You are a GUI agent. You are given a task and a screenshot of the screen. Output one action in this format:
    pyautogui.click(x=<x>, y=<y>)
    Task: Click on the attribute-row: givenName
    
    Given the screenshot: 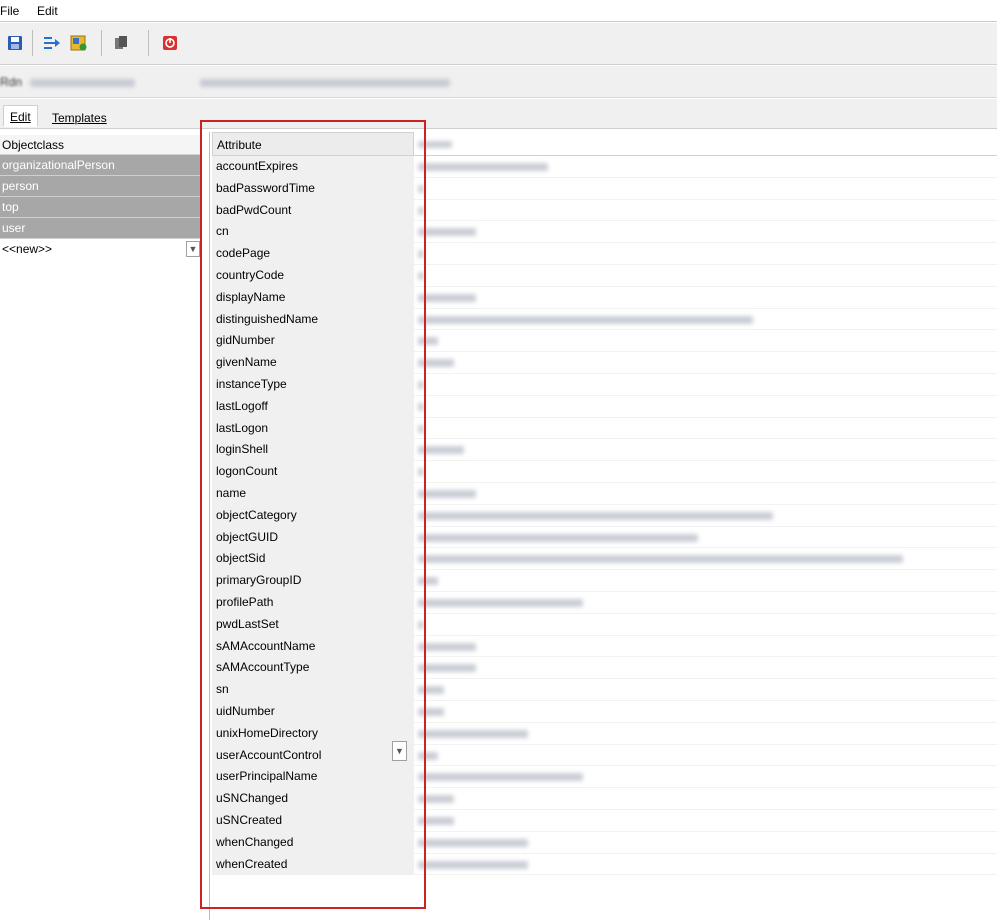 What is the action you would take?
    pyautogui.click(x=313, y=363)
    